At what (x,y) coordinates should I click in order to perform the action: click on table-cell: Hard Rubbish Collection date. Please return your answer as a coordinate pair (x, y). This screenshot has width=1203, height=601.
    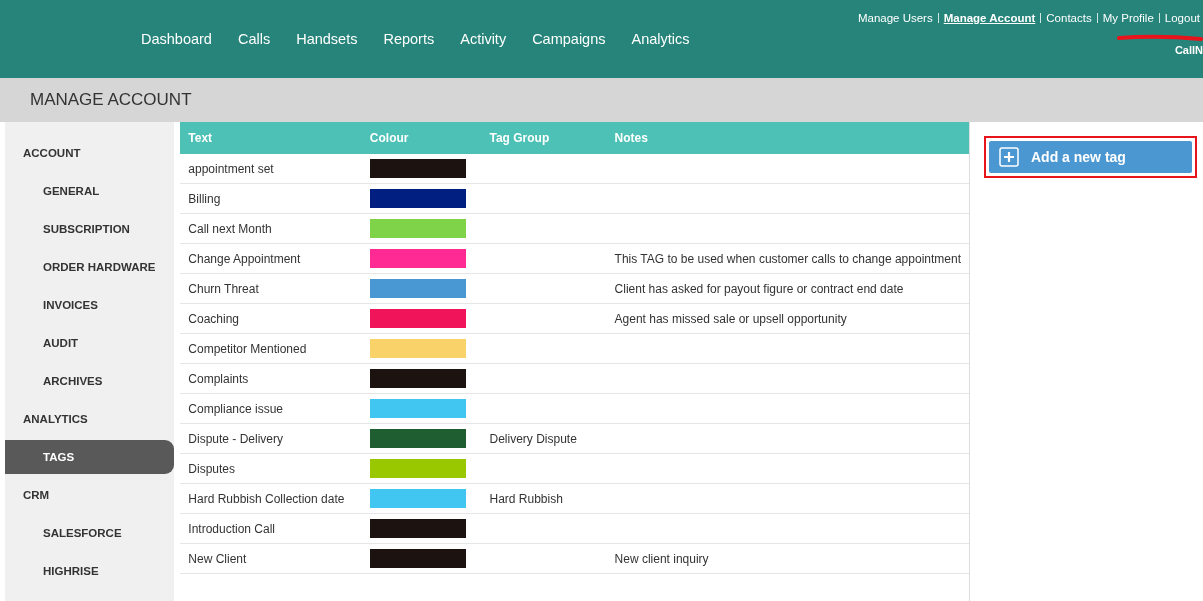
    Looking at the image, I should click on (271, 498).